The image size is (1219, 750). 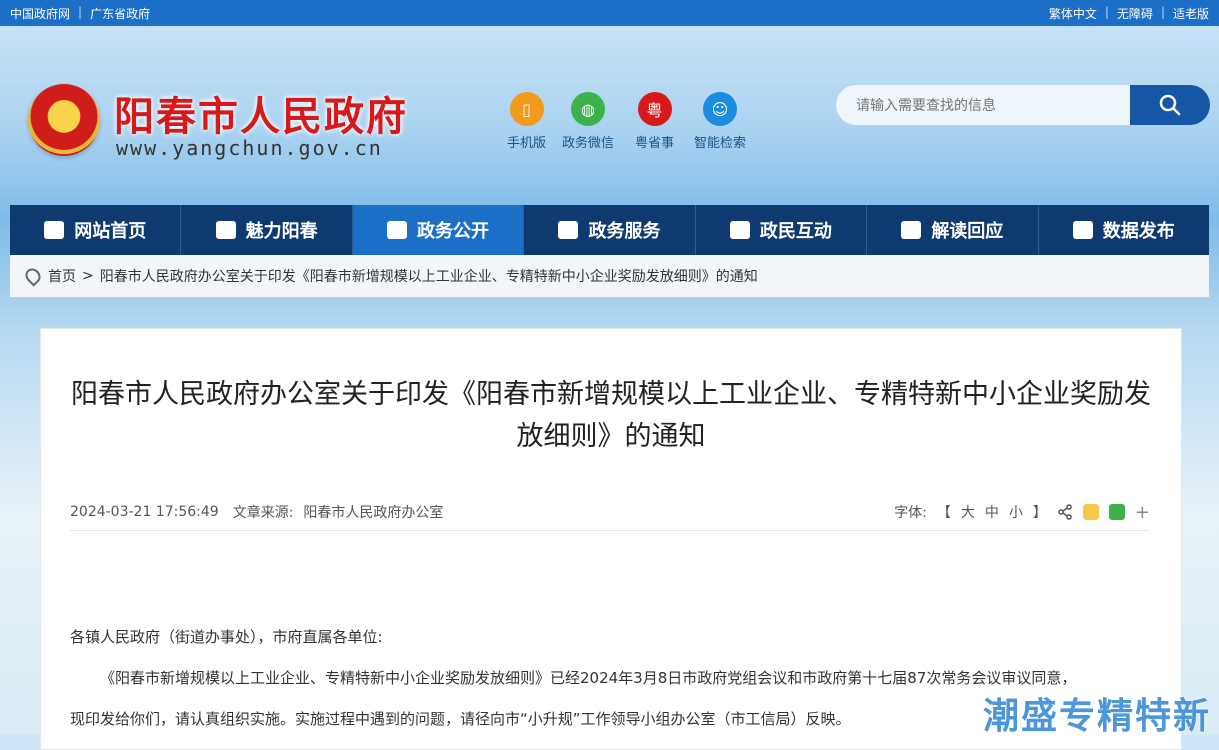 What do you see at coordinates (984, 105) in the screenshot?
I see `search-input` at bounding box center [984, 105].